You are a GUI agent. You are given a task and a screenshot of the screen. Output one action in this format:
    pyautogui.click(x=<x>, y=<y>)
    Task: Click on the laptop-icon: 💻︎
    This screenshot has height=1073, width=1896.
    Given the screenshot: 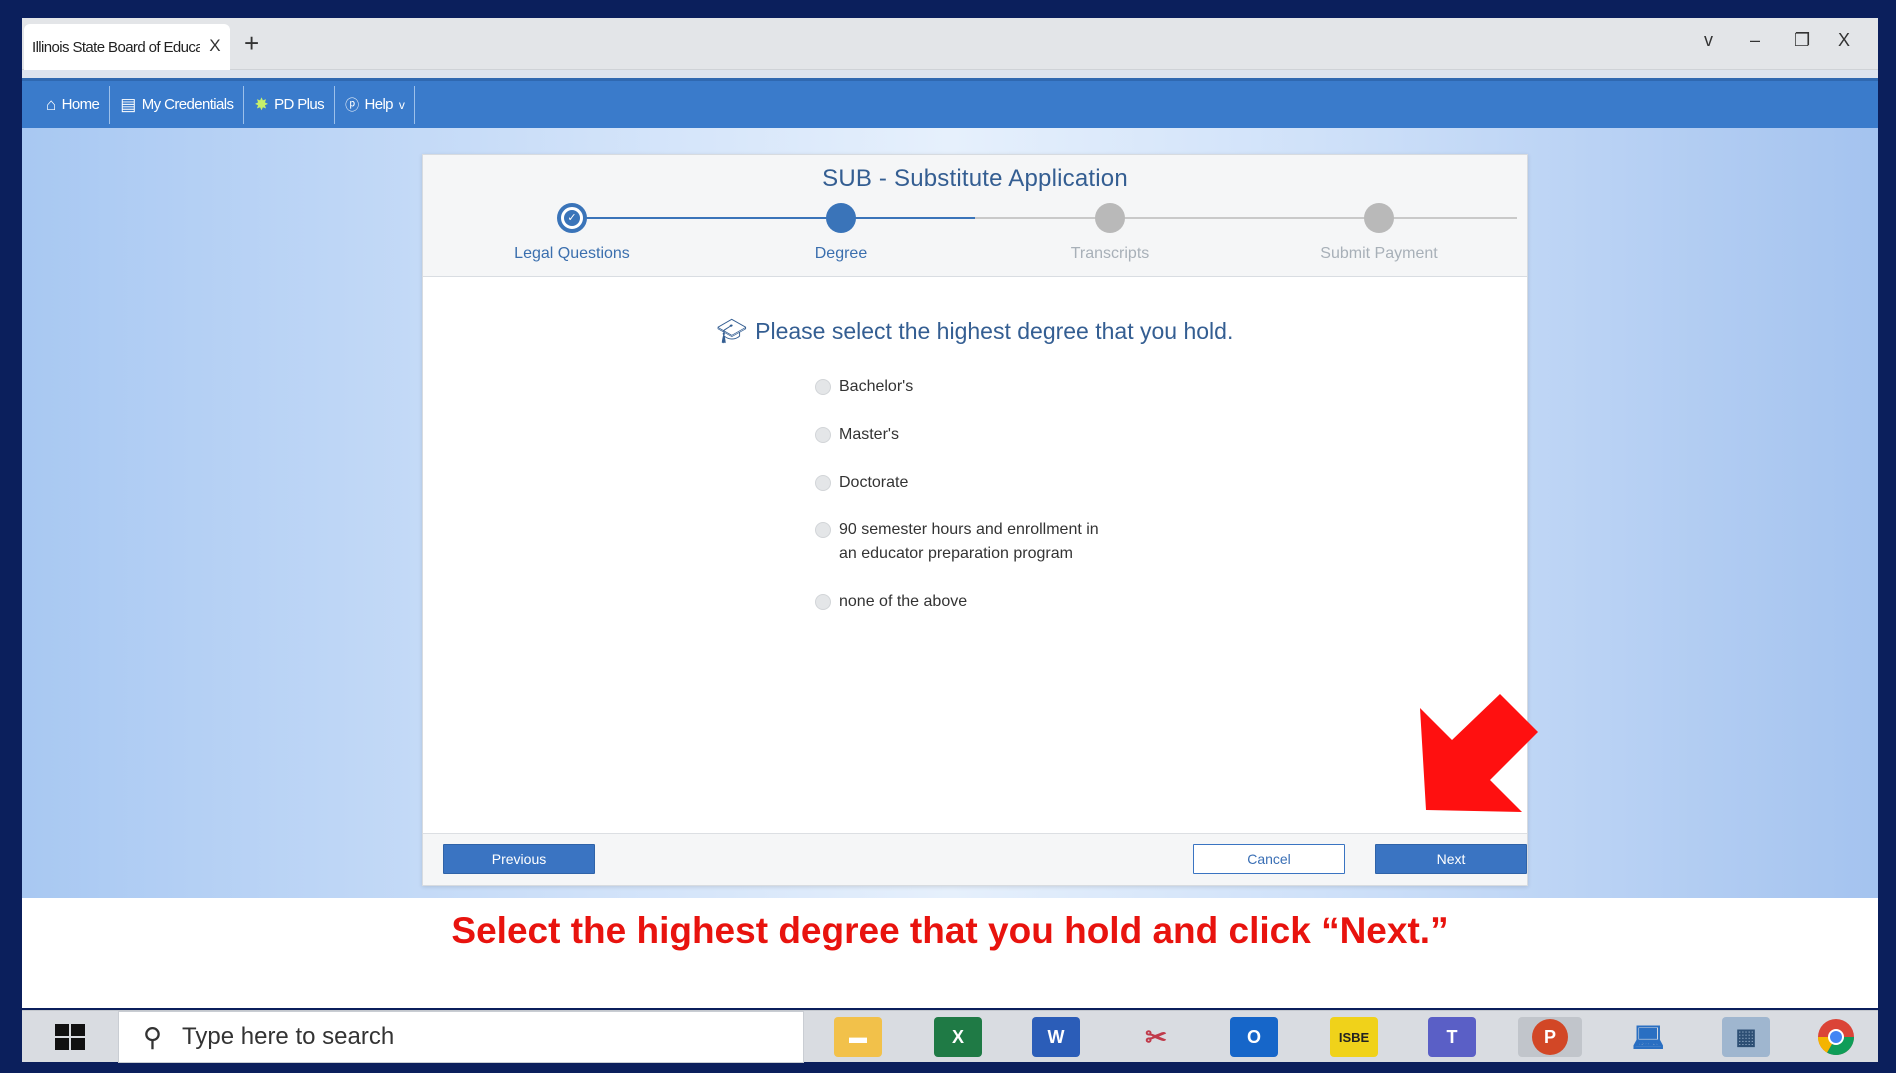 What is the action you would take?
    pyautogui.click(x=1648, y=1037)
    